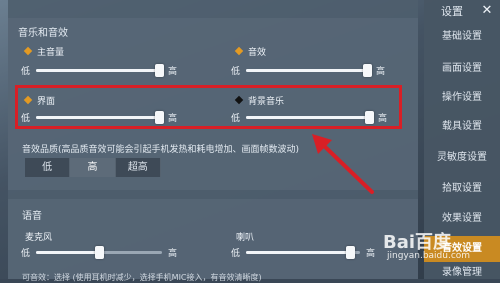  Describe the element at coordinates (51, 53) in the screenshot. I see `slider-label-master: 主音量` at that location.